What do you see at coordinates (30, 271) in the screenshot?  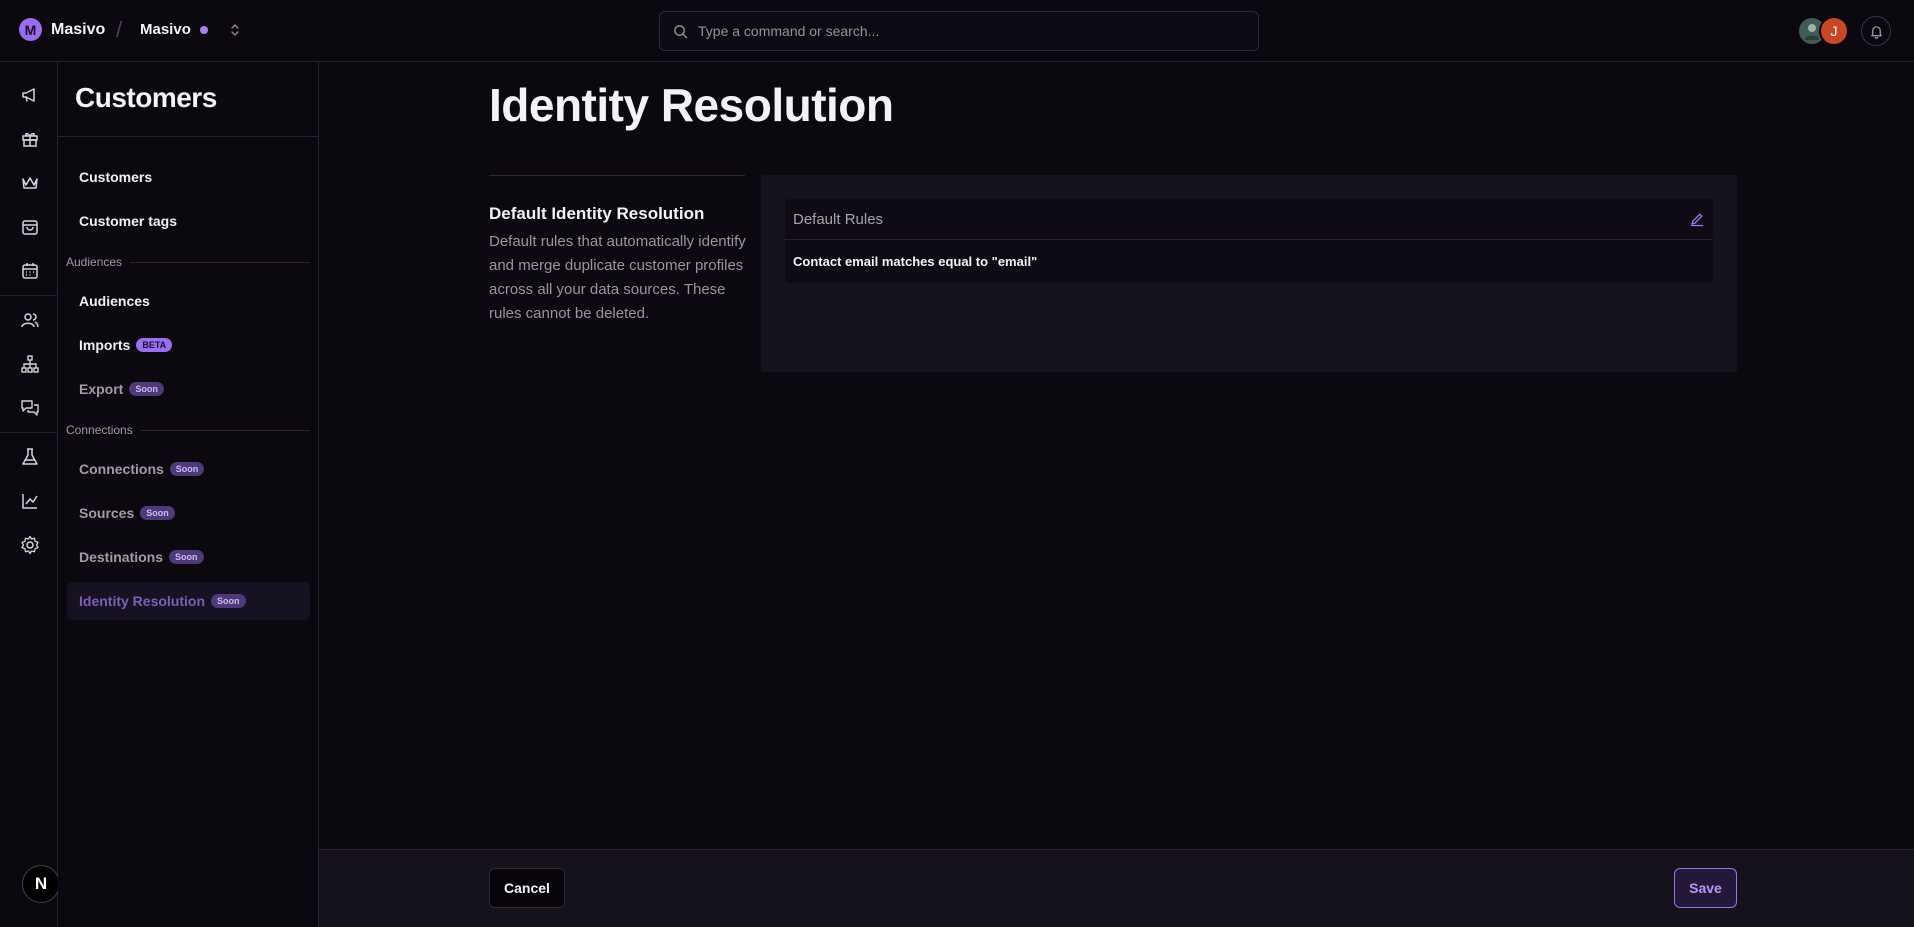 I see `calendar-icon` at bounding box center [30, 271].